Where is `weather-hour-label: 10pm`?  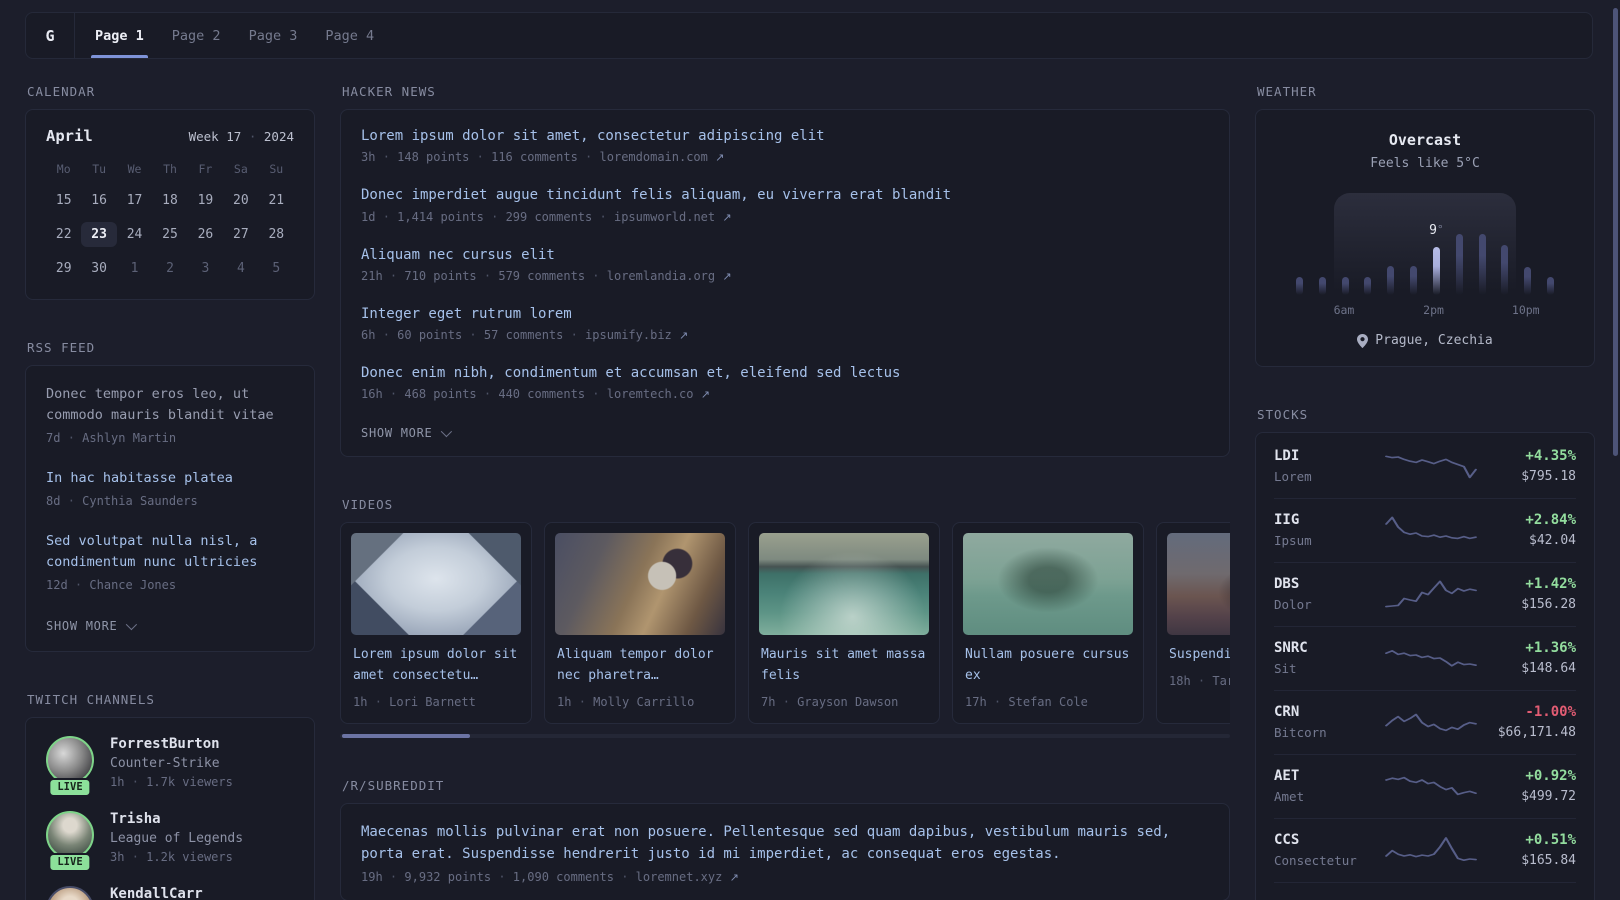
weather-hour-label: 10pm is located at coordinates (1525, 310).